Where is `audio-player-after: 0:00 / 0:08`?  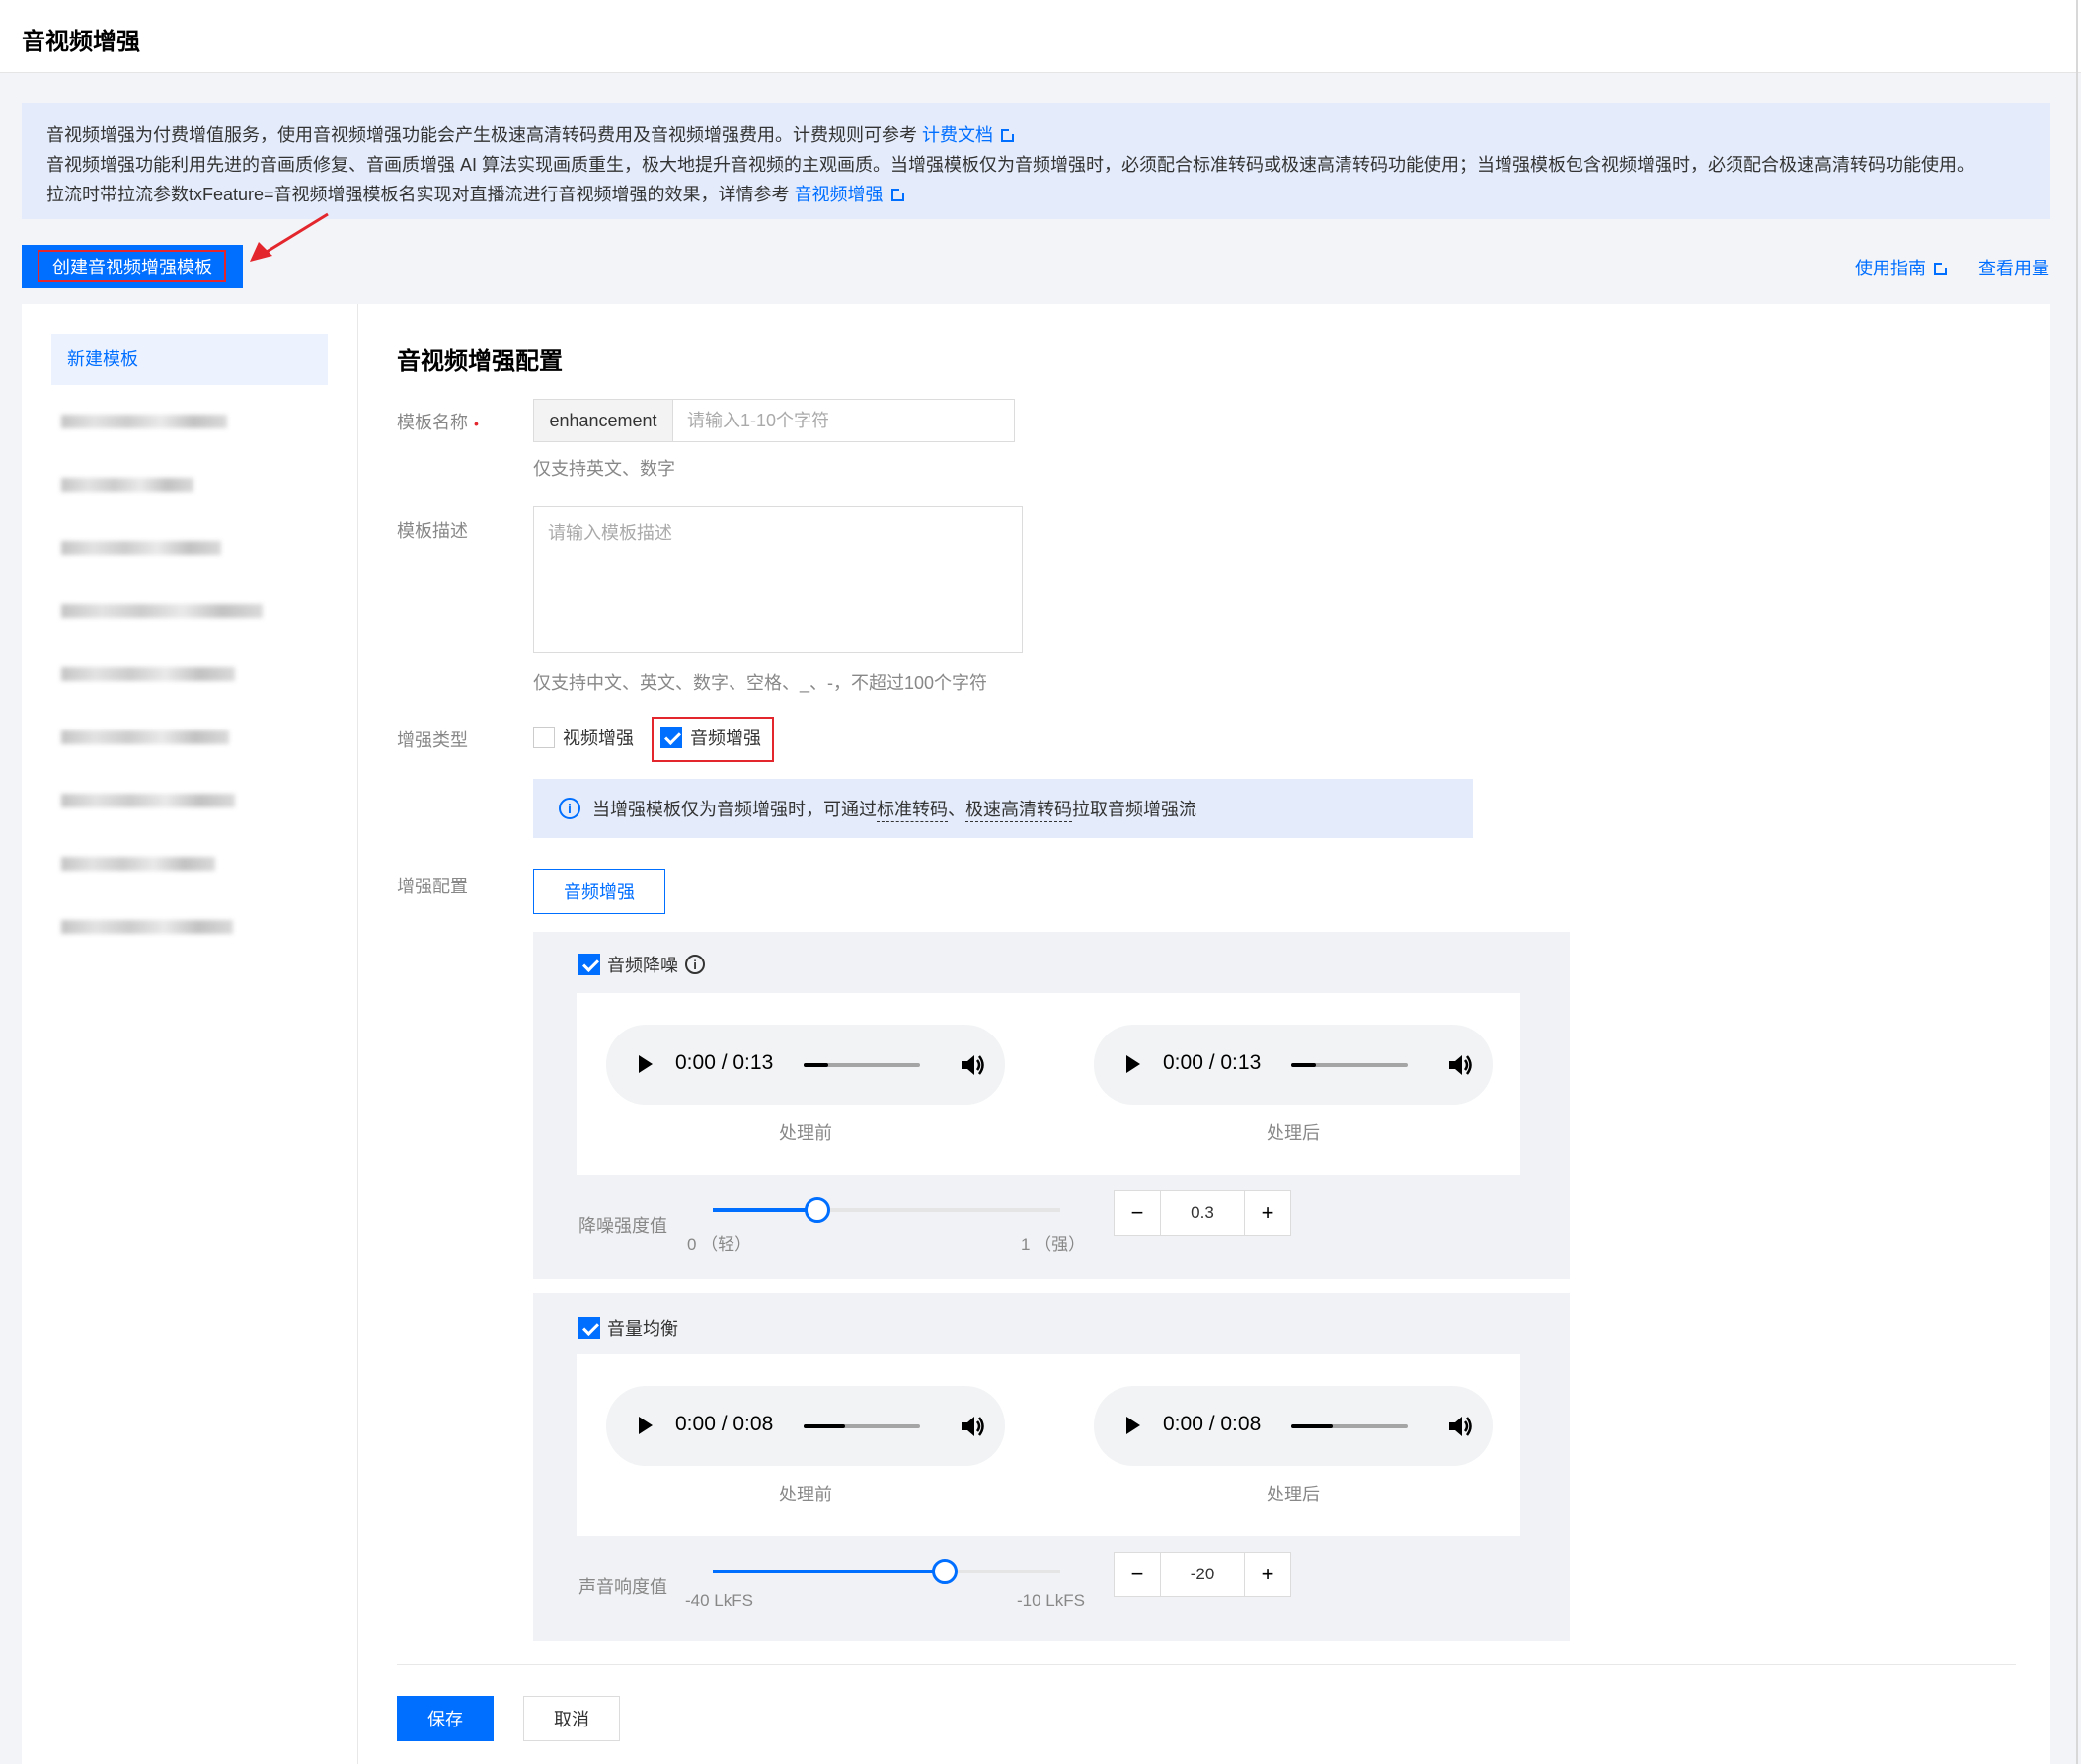 audio-player-after: 0:00 / 0:08 is located at coordinates (1293, 1426).